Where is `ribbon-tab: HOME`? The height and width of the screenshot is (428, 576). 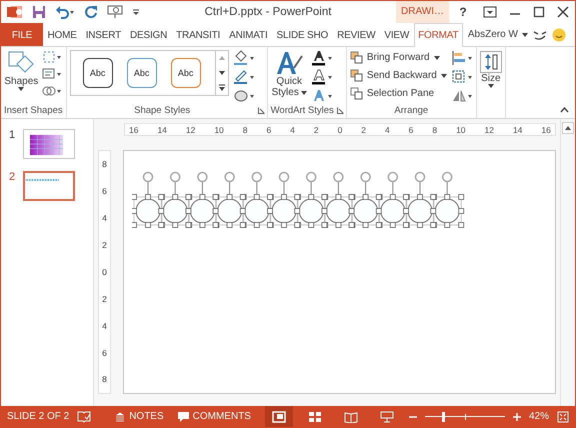
ribbon-tab: HOME is located at coordinates (62, 34).